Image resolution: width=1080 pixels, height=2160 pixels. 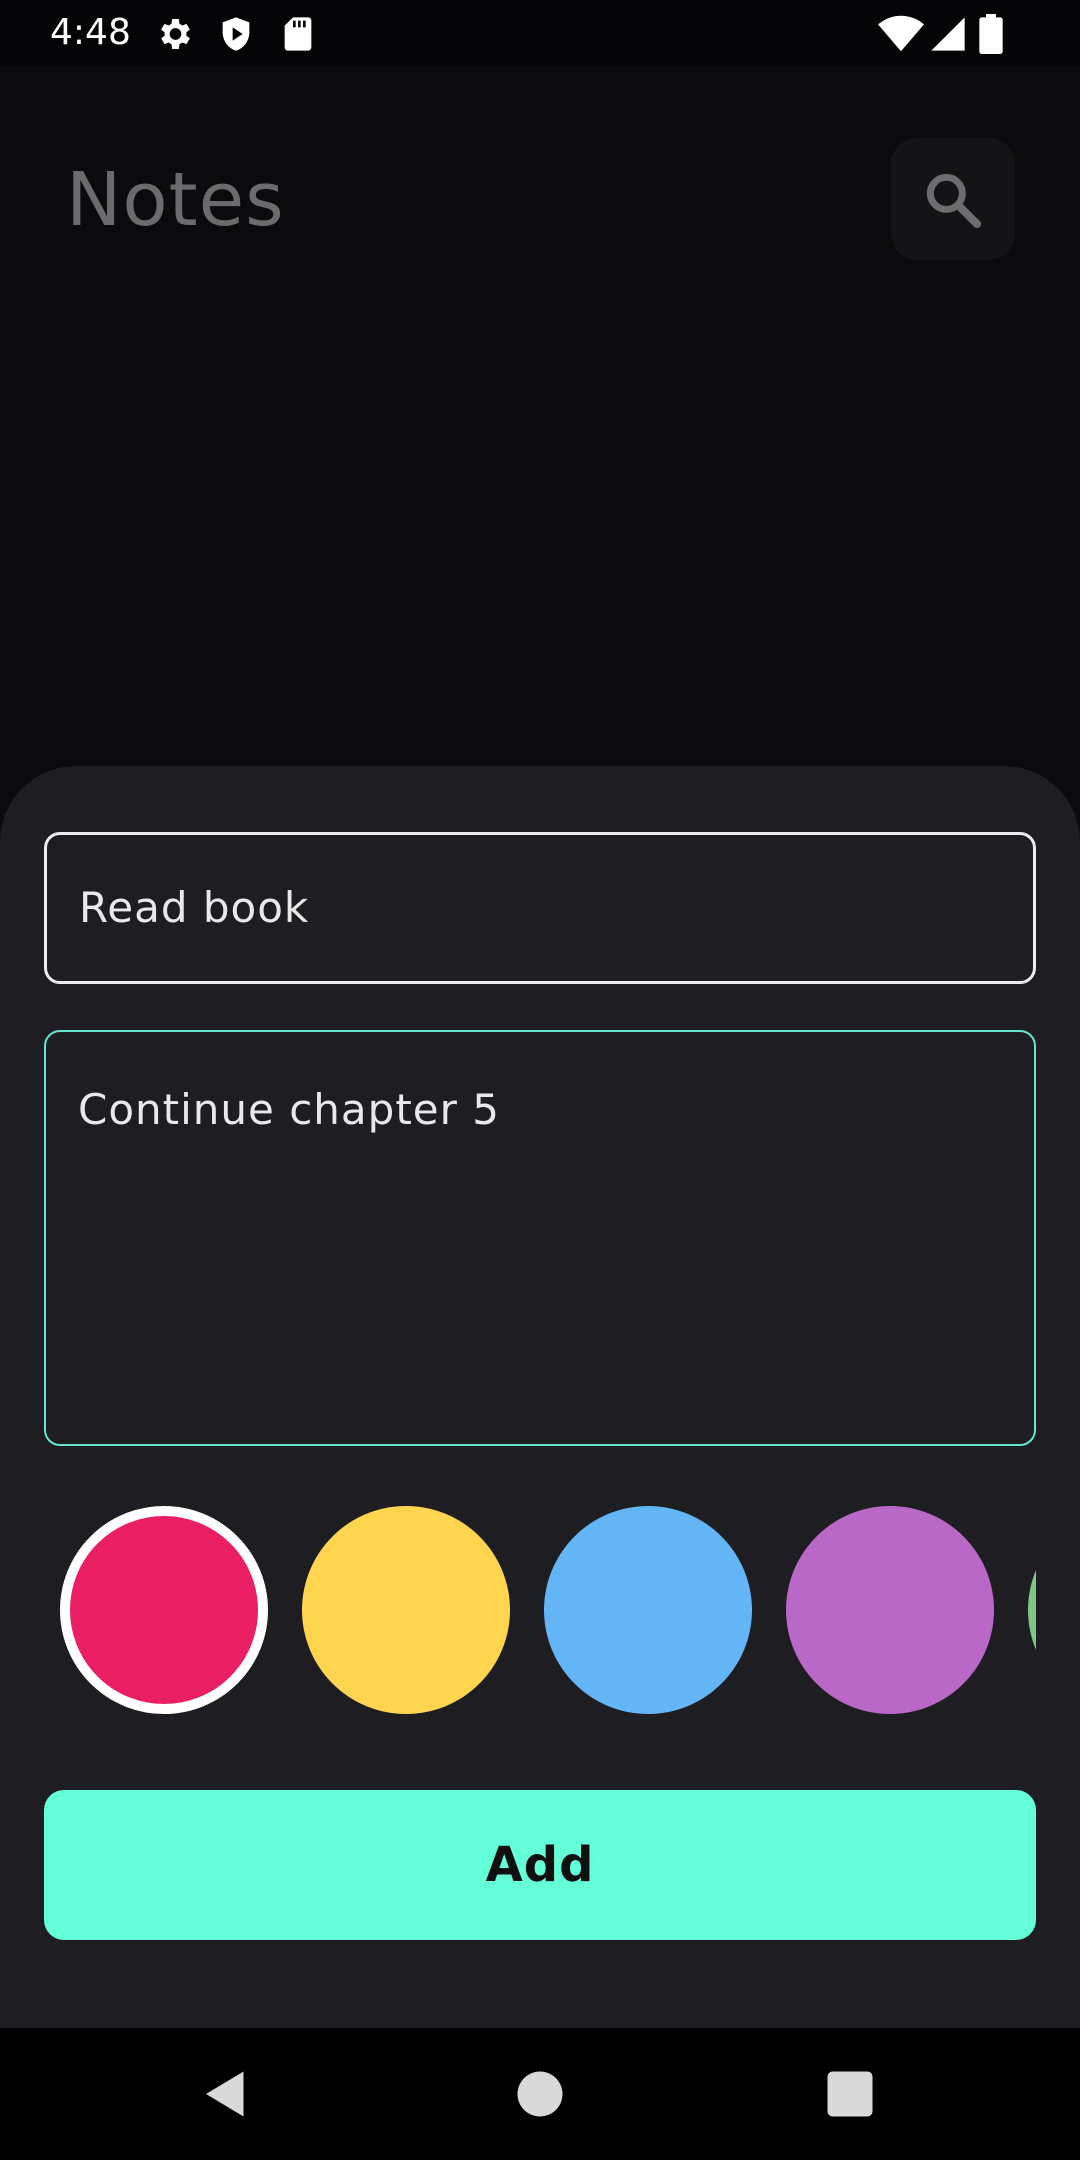 What do you see at coordinates (948, 34) in the screenshot?
I see `signal-icon` at bounding box center [948, 34].